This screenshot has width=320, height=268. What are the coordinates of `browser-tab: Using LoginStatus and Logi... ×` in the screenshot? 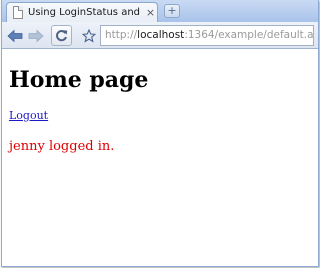 It's located at (82, 12).